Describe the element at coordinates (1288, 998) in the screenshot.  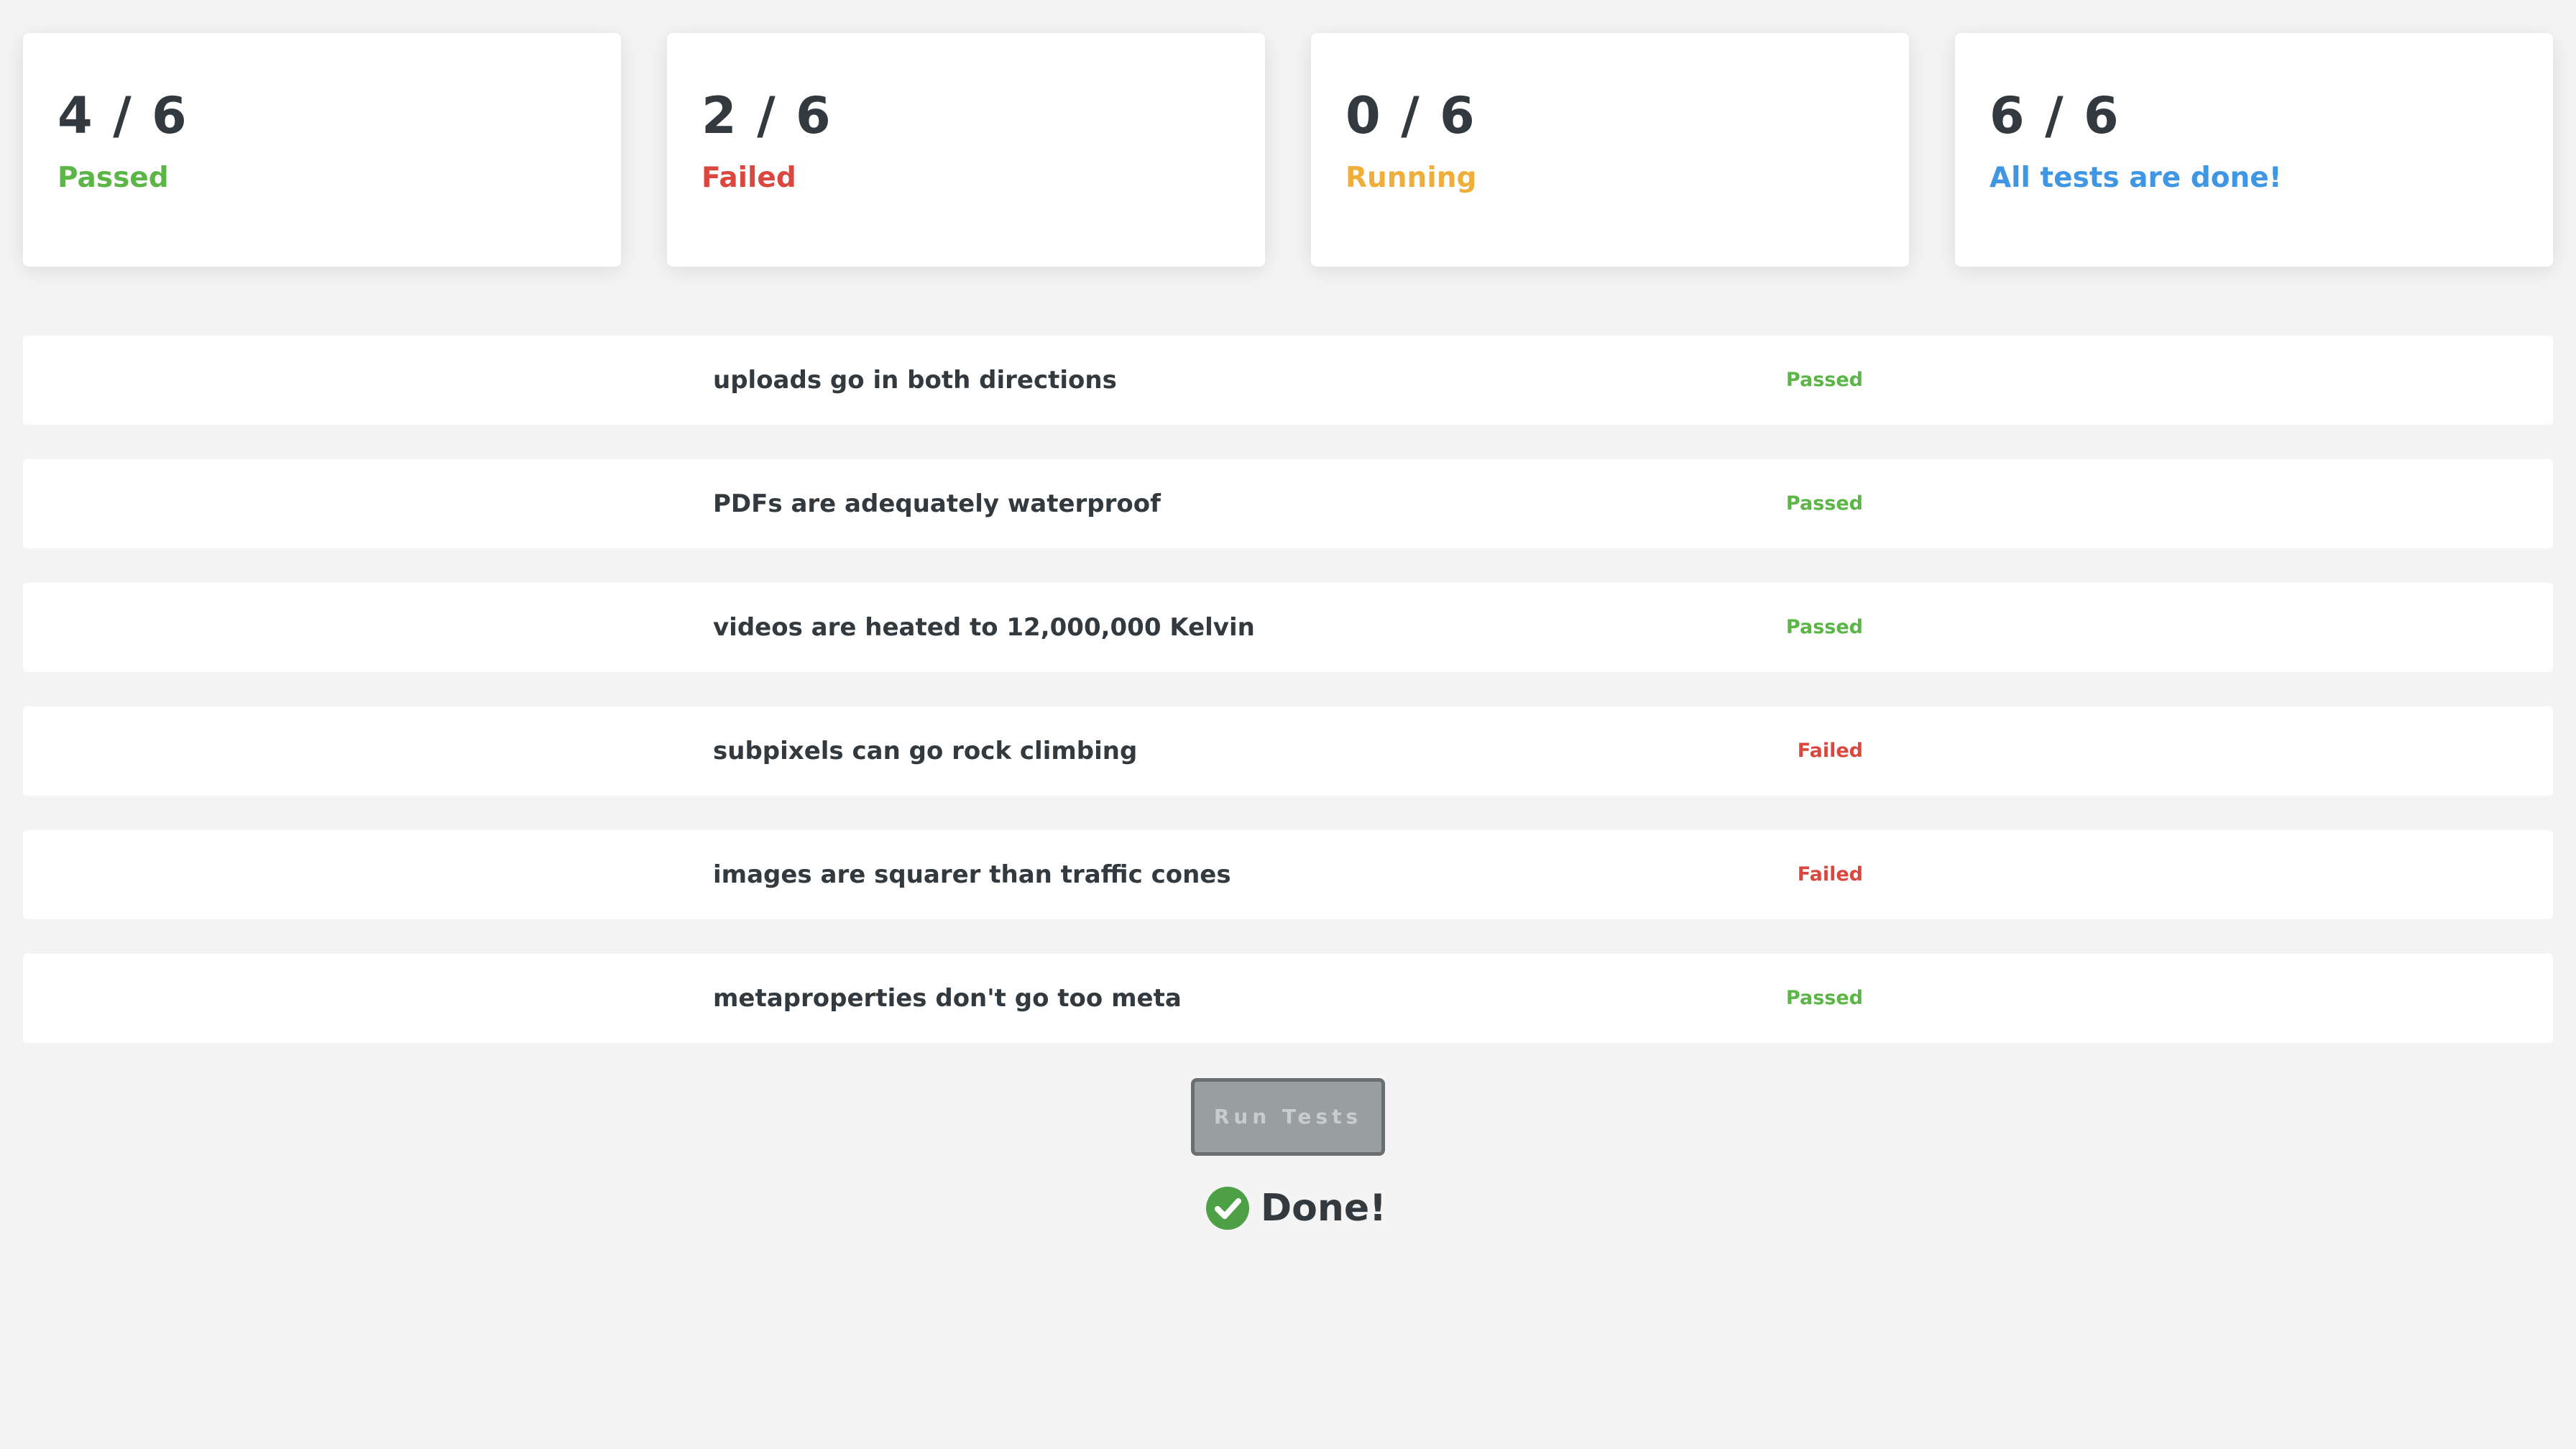
I see `test-row: metaproperties don't go too meta Passed` at that location.